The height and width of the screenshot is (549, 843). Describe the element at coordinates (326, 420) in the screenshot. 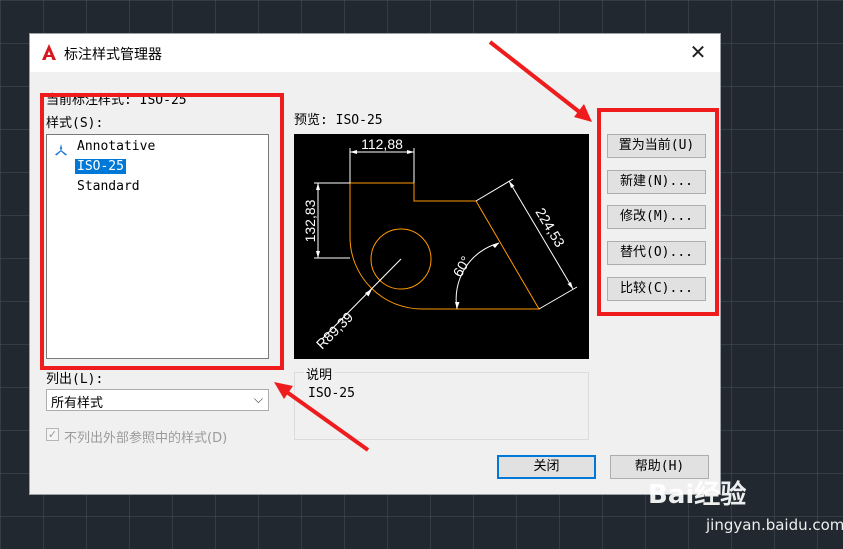

I see `arrow-to-list-line` at that location.